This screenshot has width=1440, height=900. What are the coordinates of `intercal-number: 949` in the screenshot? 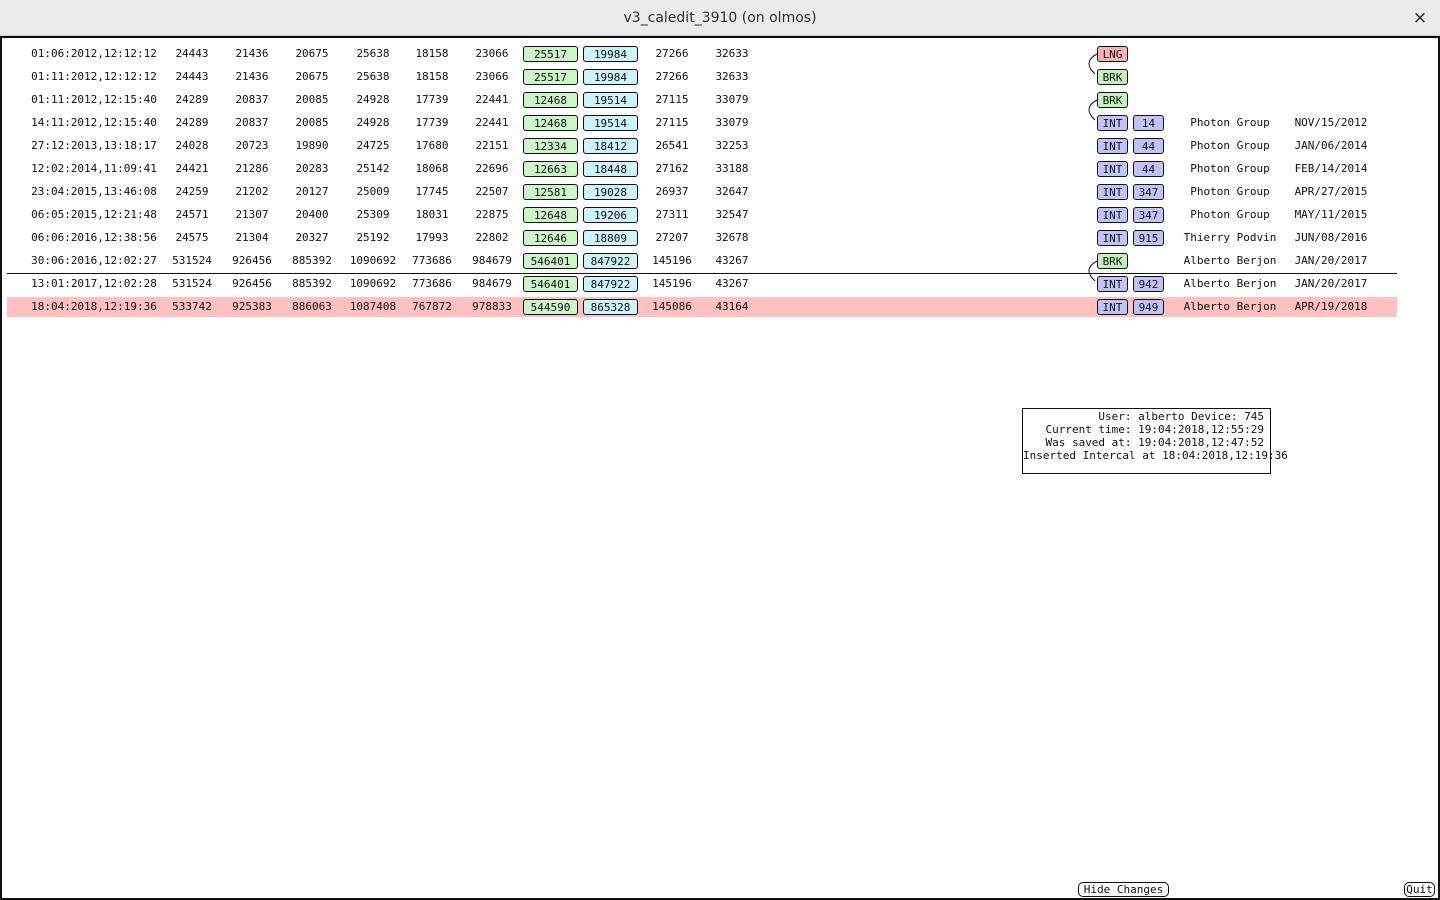 It's located at (1148, 307).